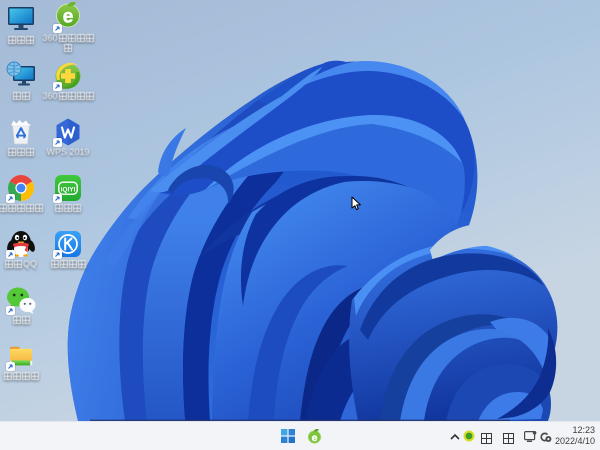 The image size is (600, 450). What do you see at coordinates (68, 190) in the screenshot?
I see `svg-text: iQIYI` at bounding box center [68, 190].